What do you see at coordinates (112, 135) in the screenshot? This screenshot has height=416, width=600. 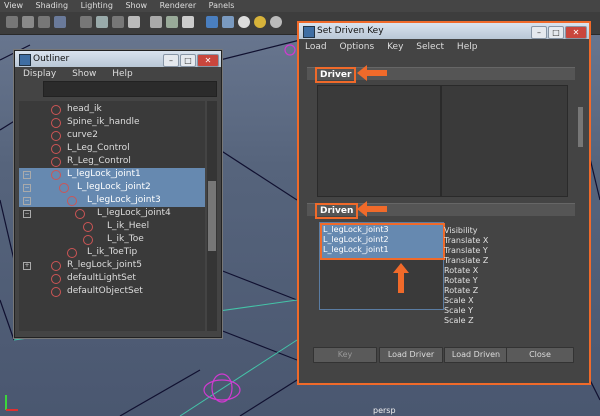 I see `outliner-item: curve2` at bounding box center [112, 135].